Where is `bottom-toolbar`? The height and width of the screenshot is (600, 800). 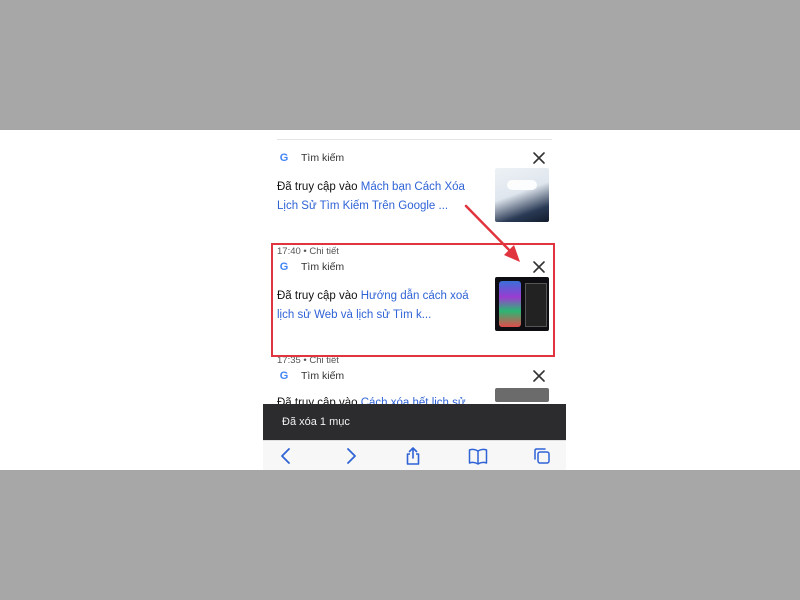
bottom-toolbar is located at coordinates (414, 455).